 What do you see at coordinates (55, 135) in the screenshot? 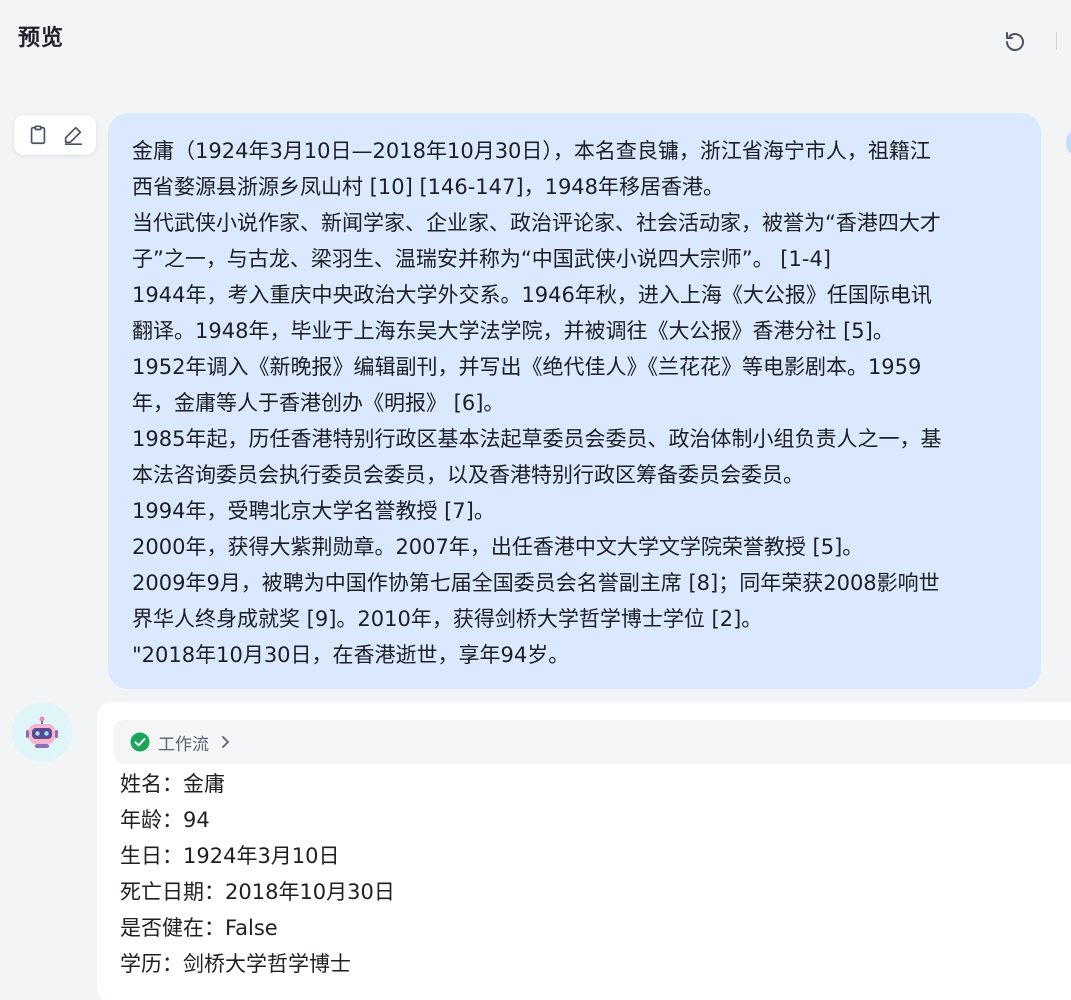
I see `message-actions` at bounding box center [55, 135].